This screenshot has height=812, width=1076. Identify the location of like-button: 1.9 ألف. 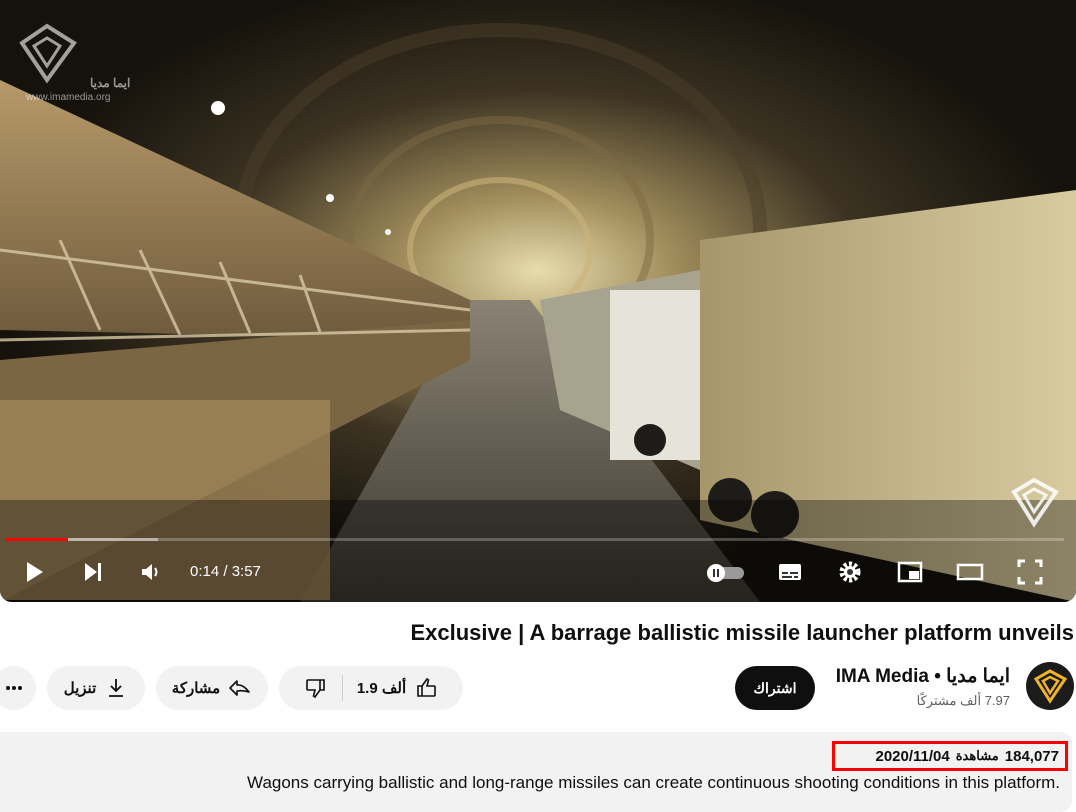
(397, 688).